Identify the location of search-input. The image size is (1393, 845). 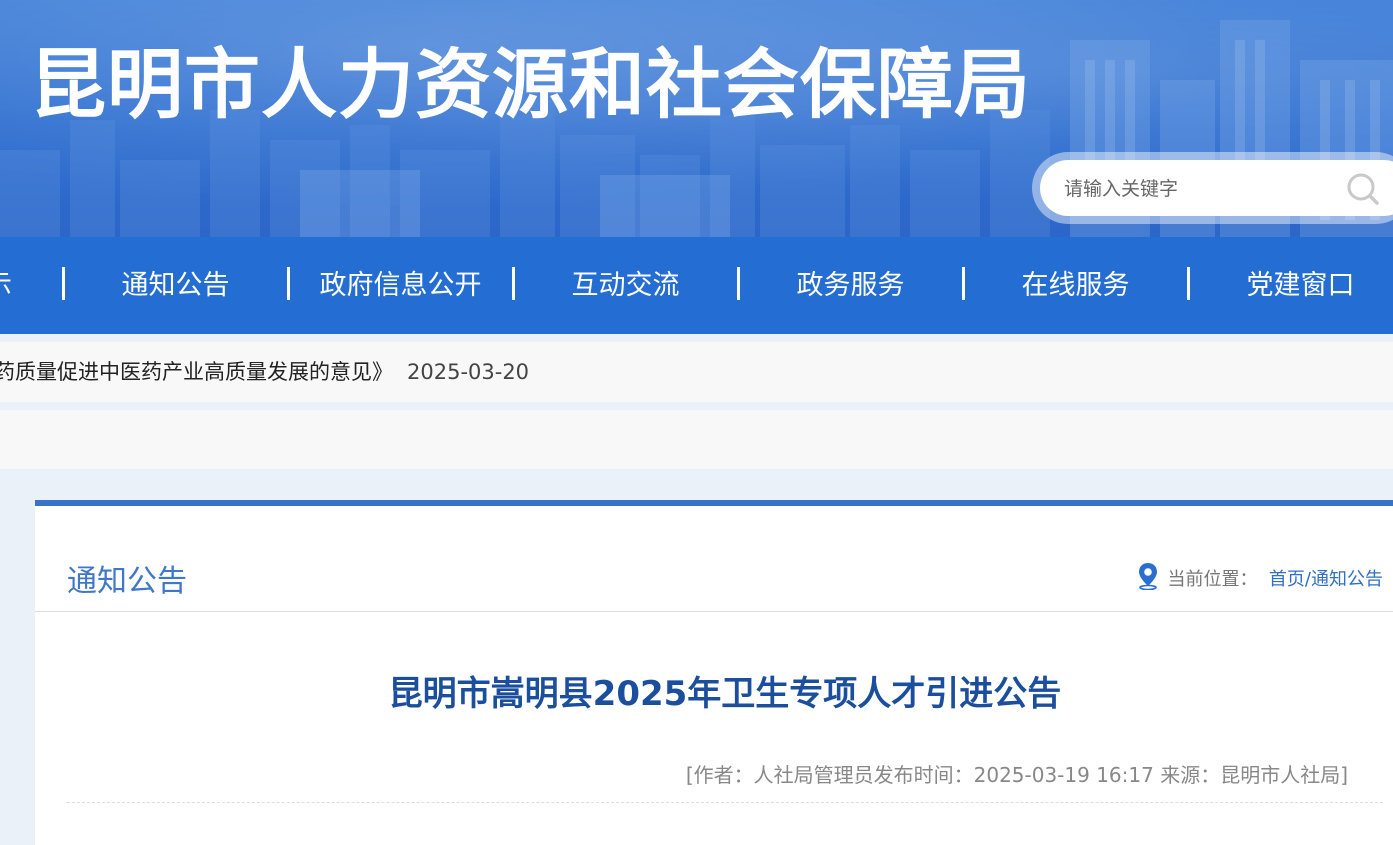
(1199, 189).